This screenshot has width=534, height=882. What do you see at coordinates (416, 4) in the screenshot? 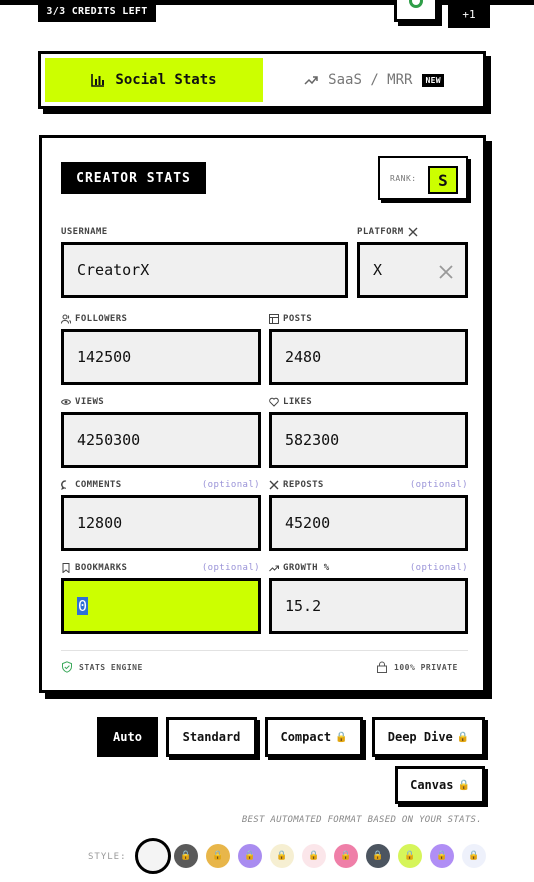
I see `logo-icon` at bounding box center [416, 4].